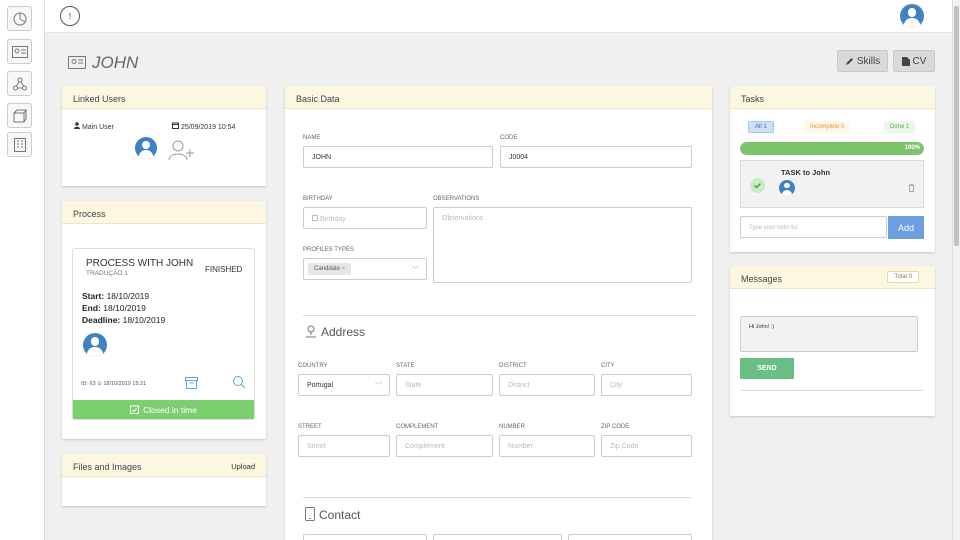 The image size is (960, 540). I want to click on task-item: TASK to John, so click(832, 184).